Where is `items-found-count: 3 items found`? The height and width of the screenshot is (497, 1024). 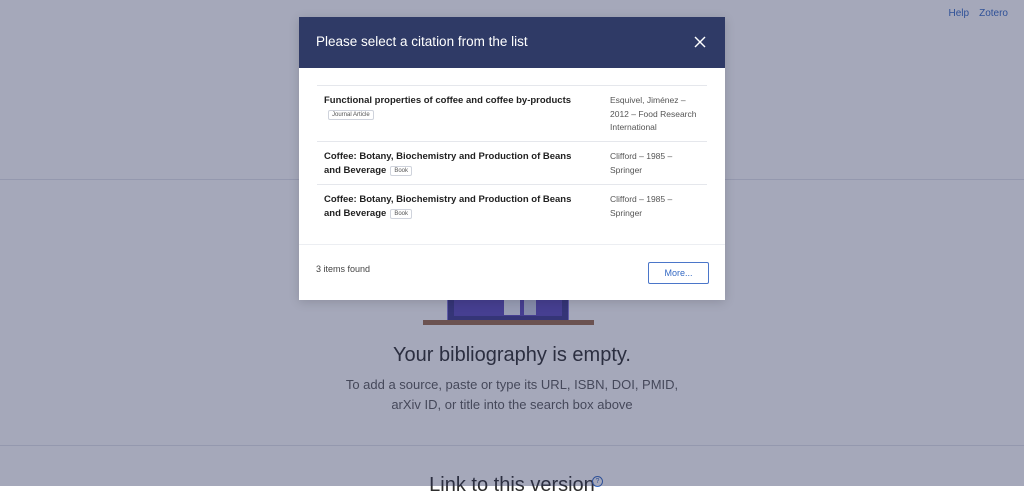 items-found-count: 3 items found is located at coordinates (343, 269).